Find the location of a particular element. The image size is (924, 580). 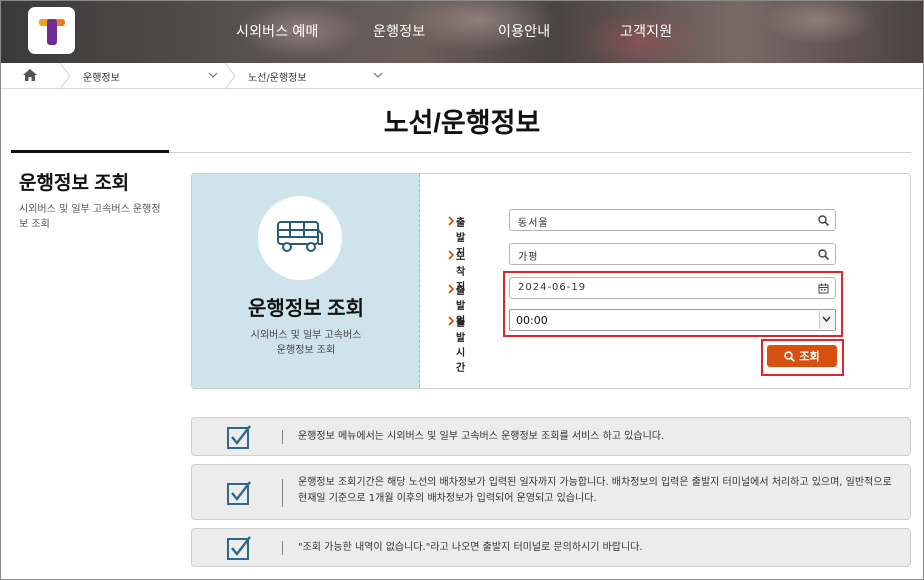

bus-icon is located at coordinates (300, 236).